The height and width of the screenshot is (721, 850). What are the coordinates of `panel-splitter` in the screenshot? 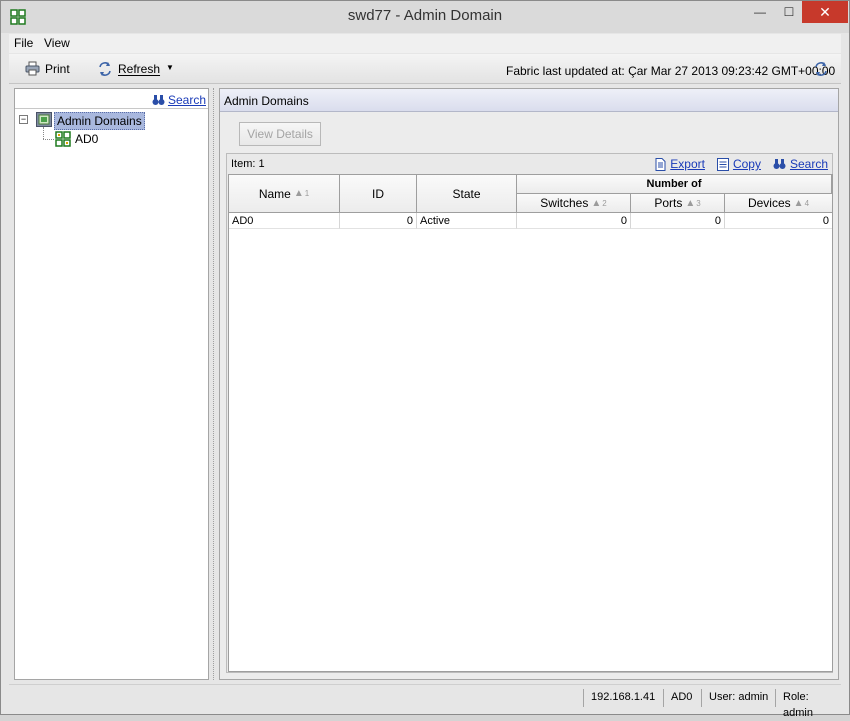 It's located at (213, 384).